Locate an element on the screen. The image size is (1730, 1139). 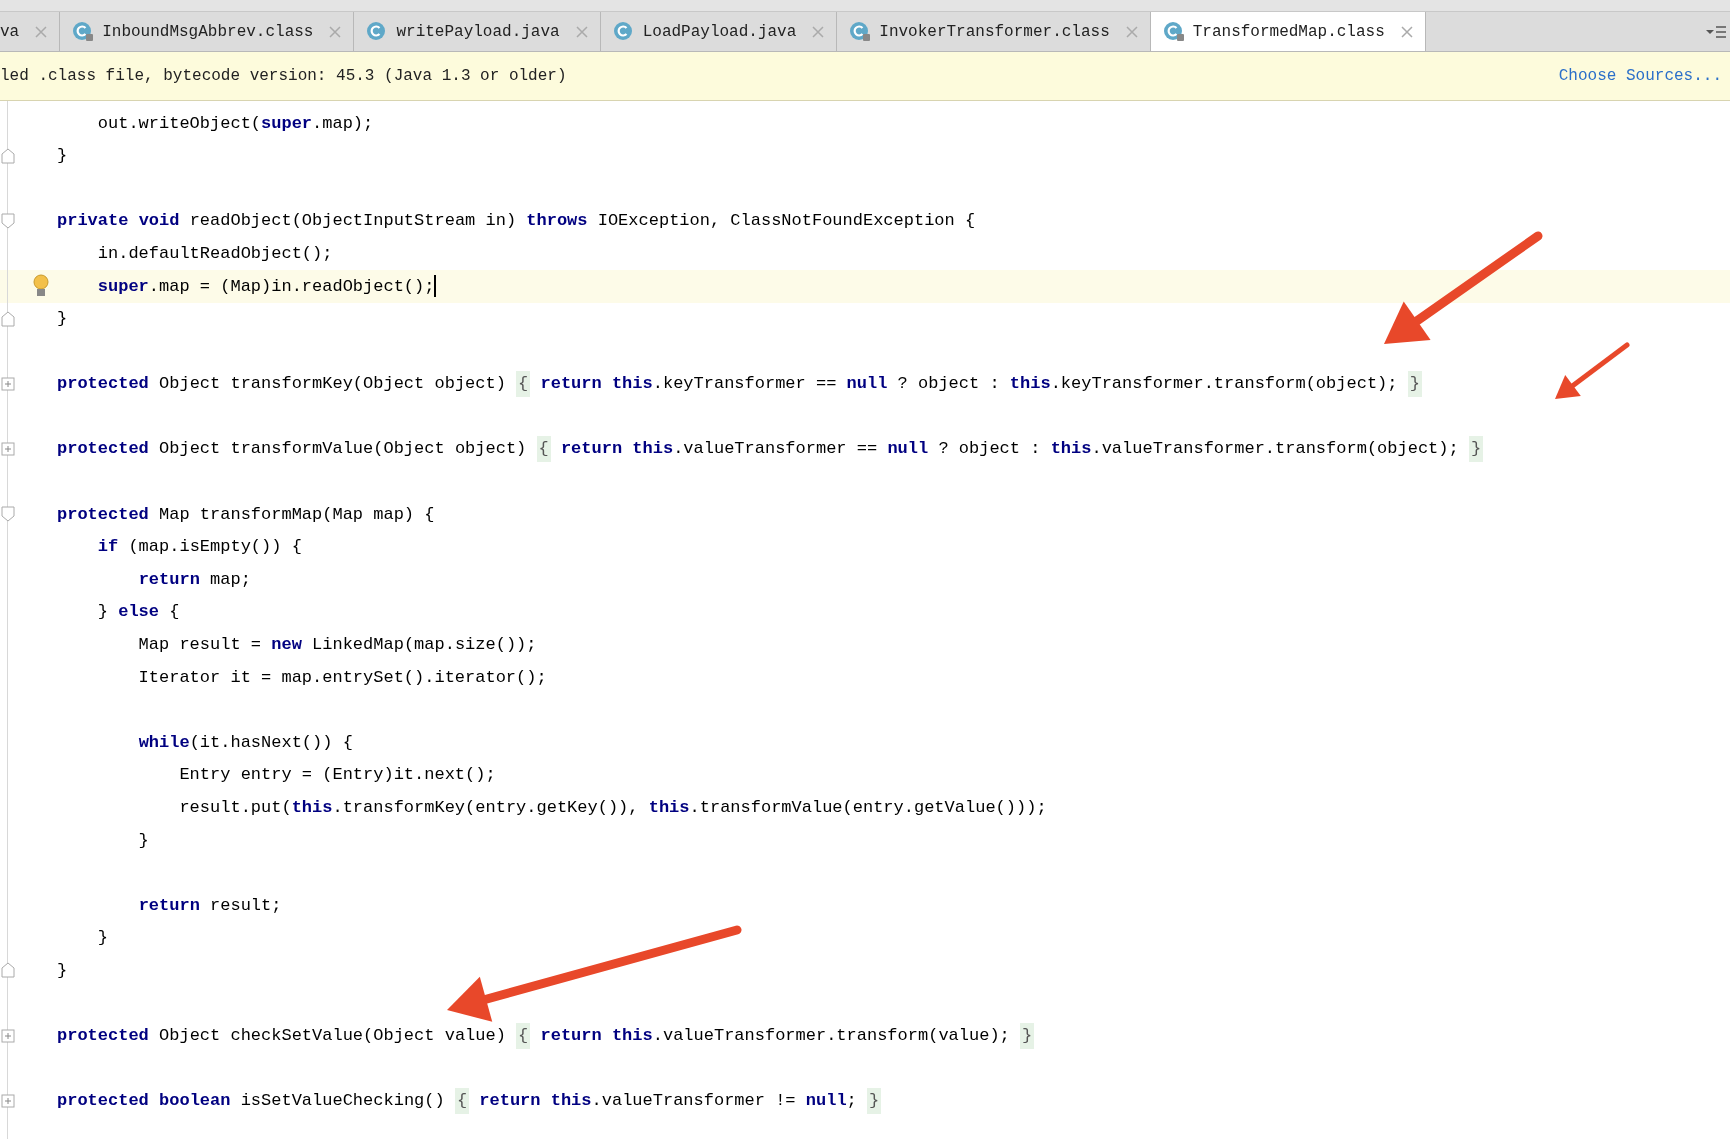
code-line: in.defaultReadObject(); is located at coordinates (214, 253).